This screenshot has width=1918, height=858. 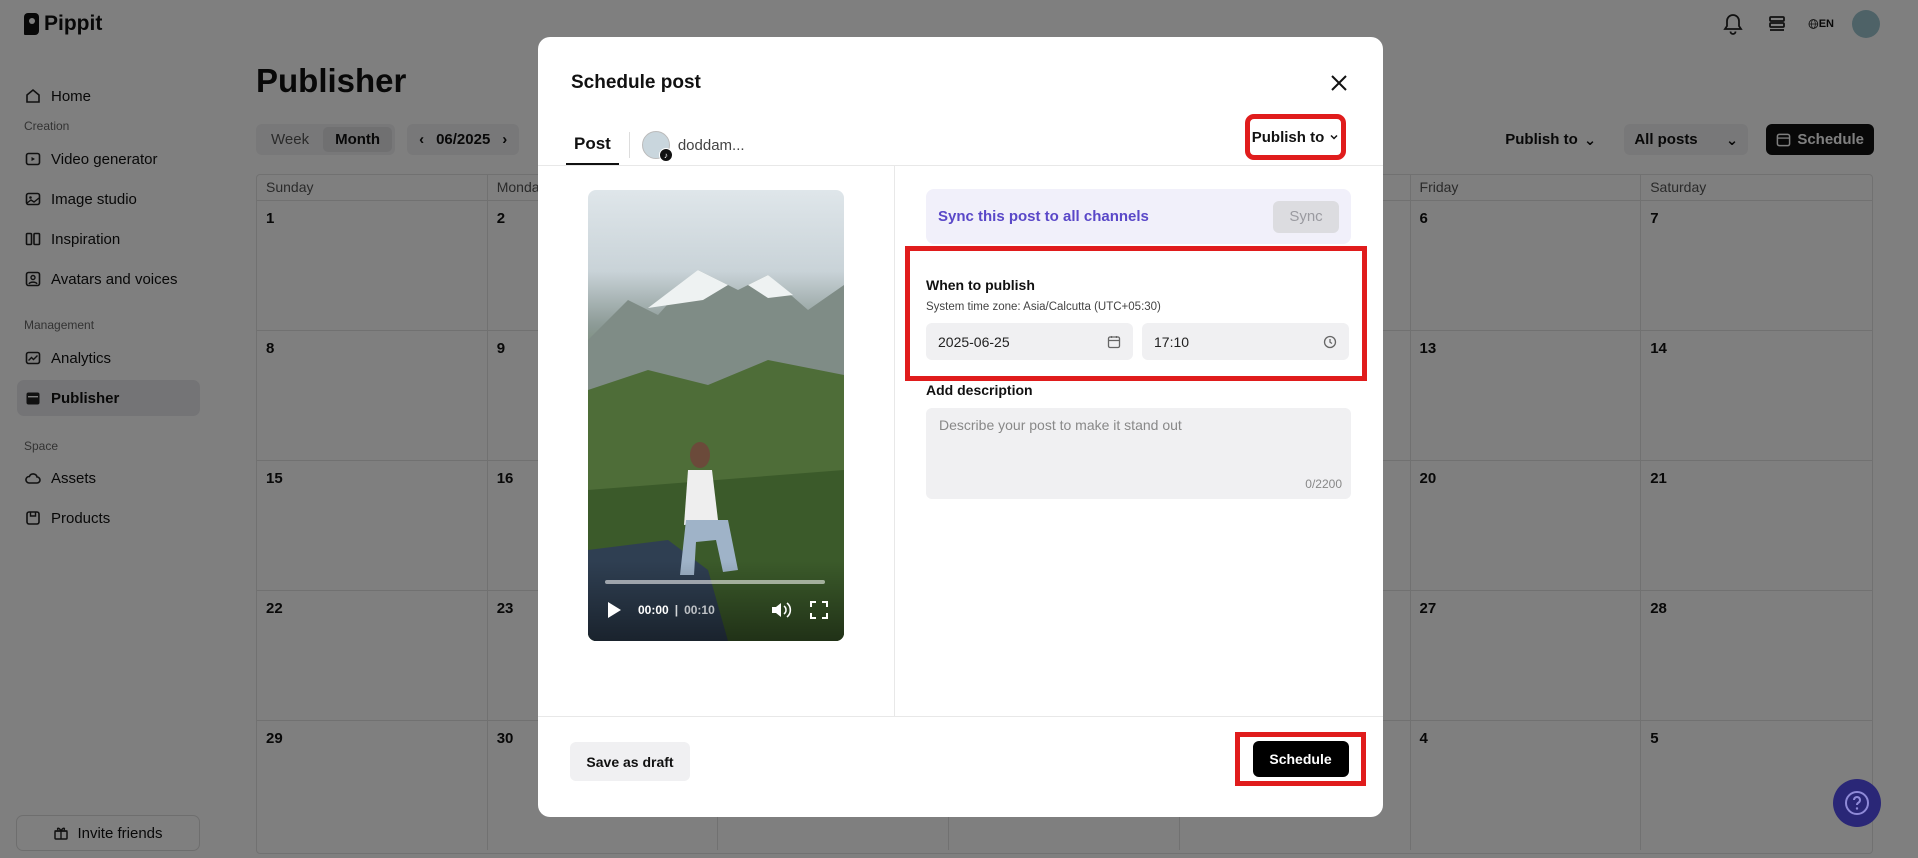 I want to click on volume-icon, so click(x=781, y=610).